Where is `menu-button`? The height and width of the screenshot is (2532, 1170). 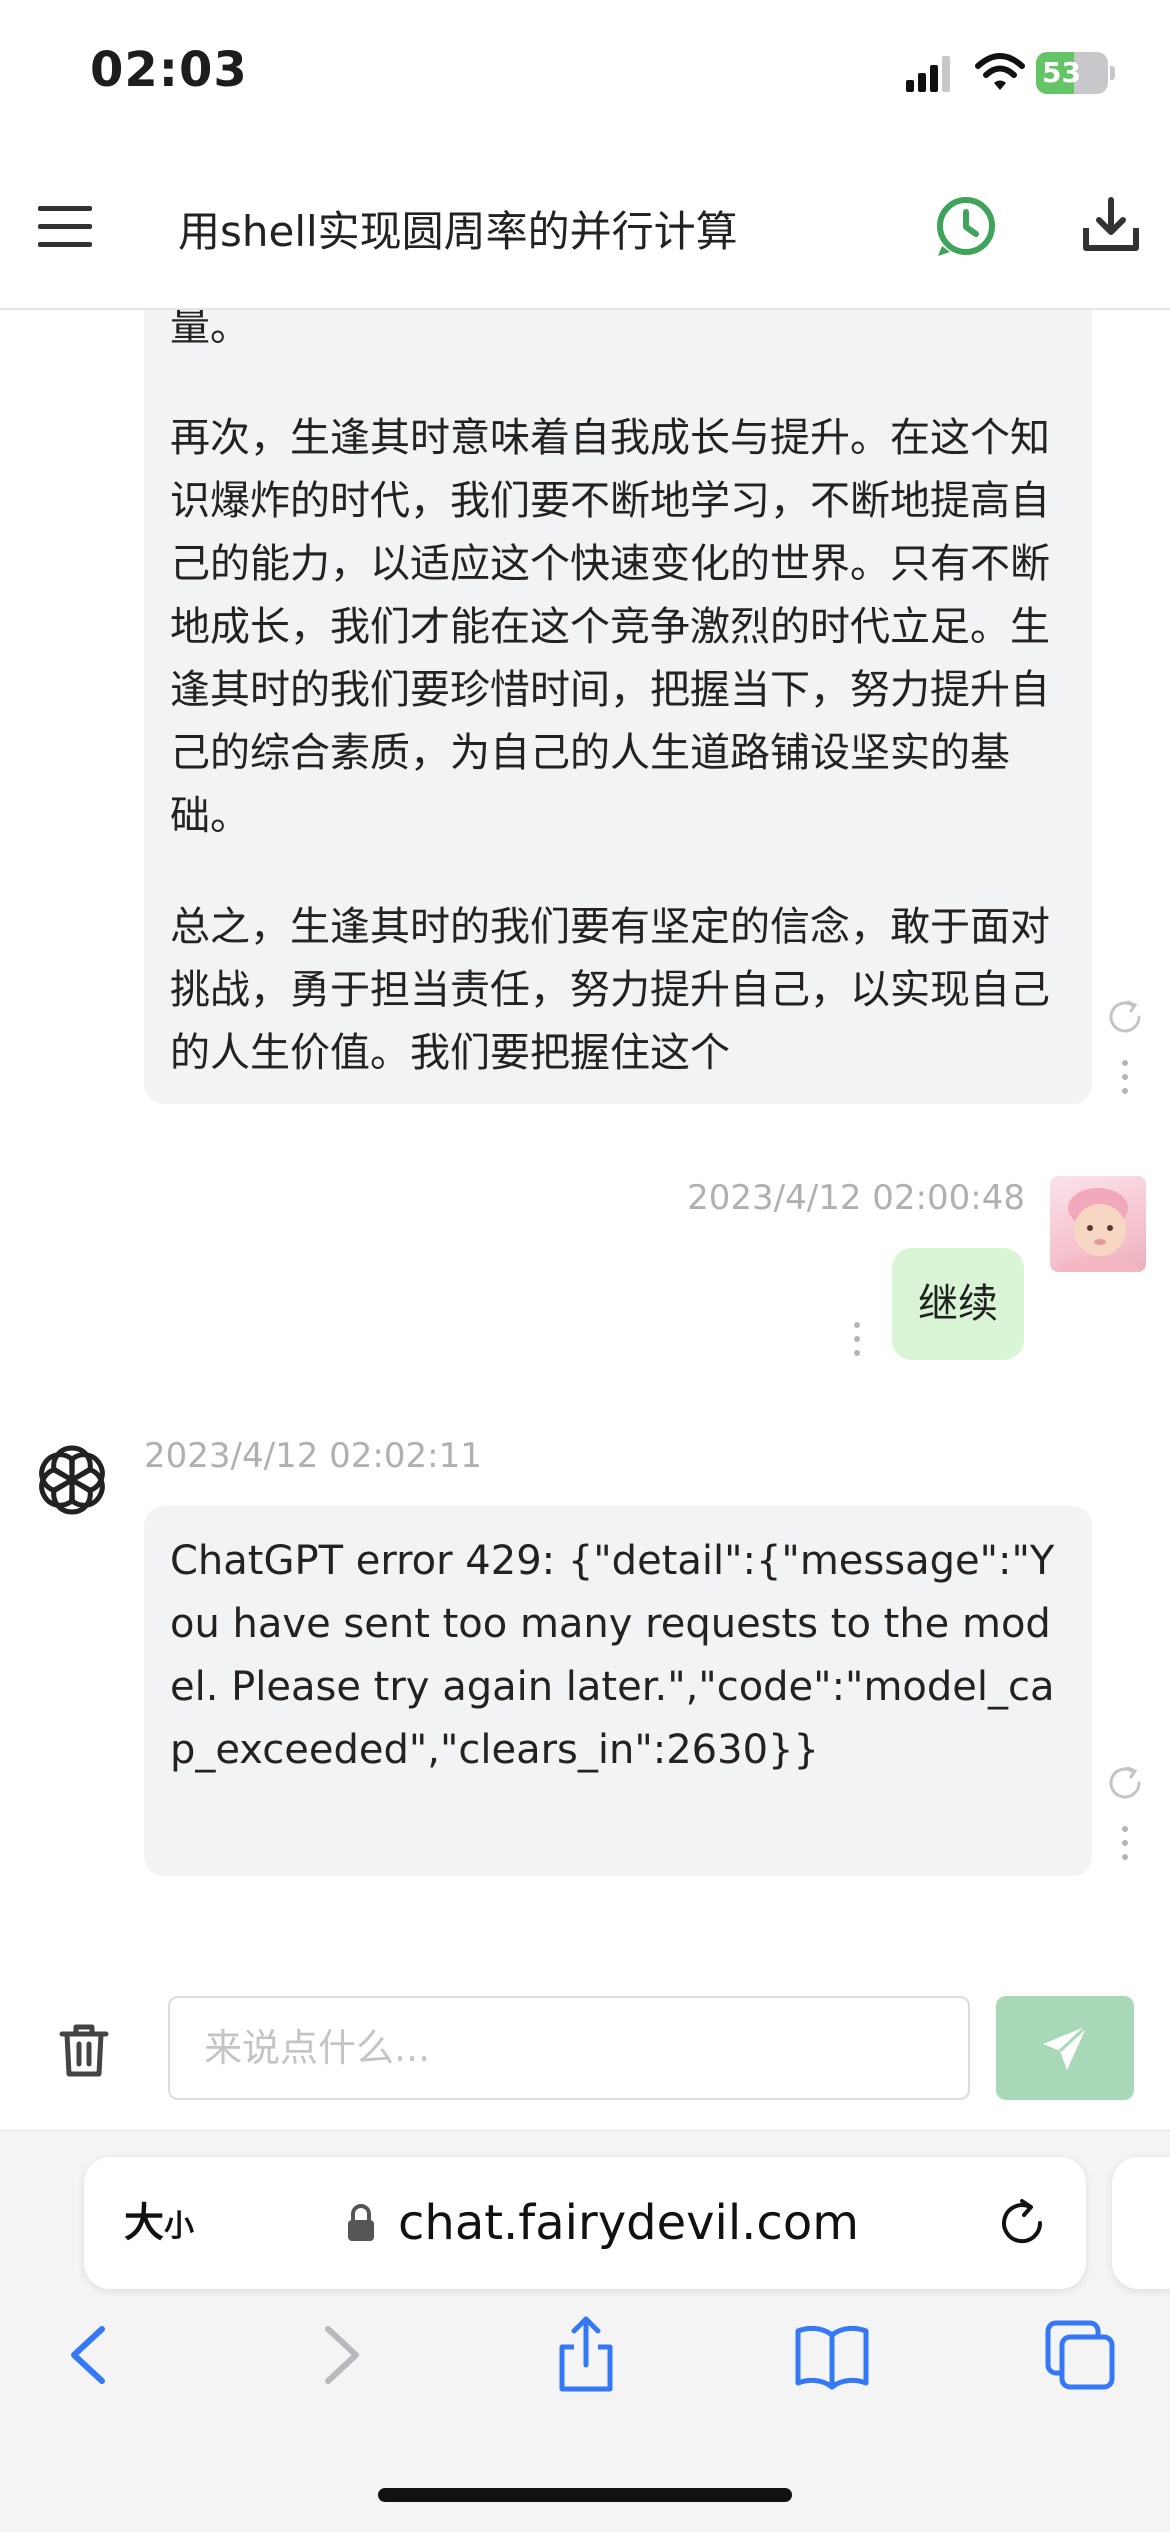 menu-button is located at coordinates (66, 228).